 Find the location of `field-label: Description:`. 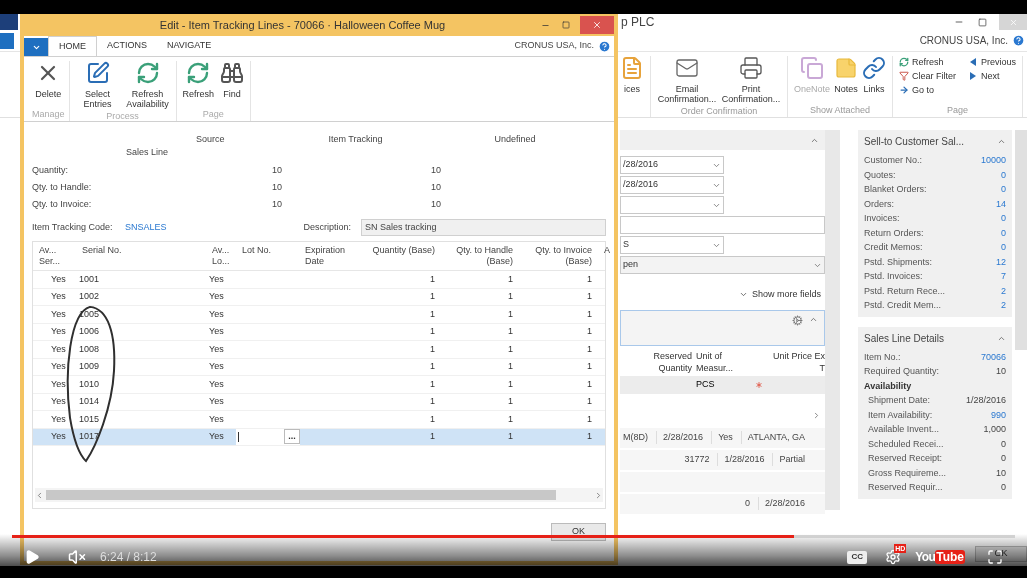

field-label: Description: is located at coordinates (327, 227).